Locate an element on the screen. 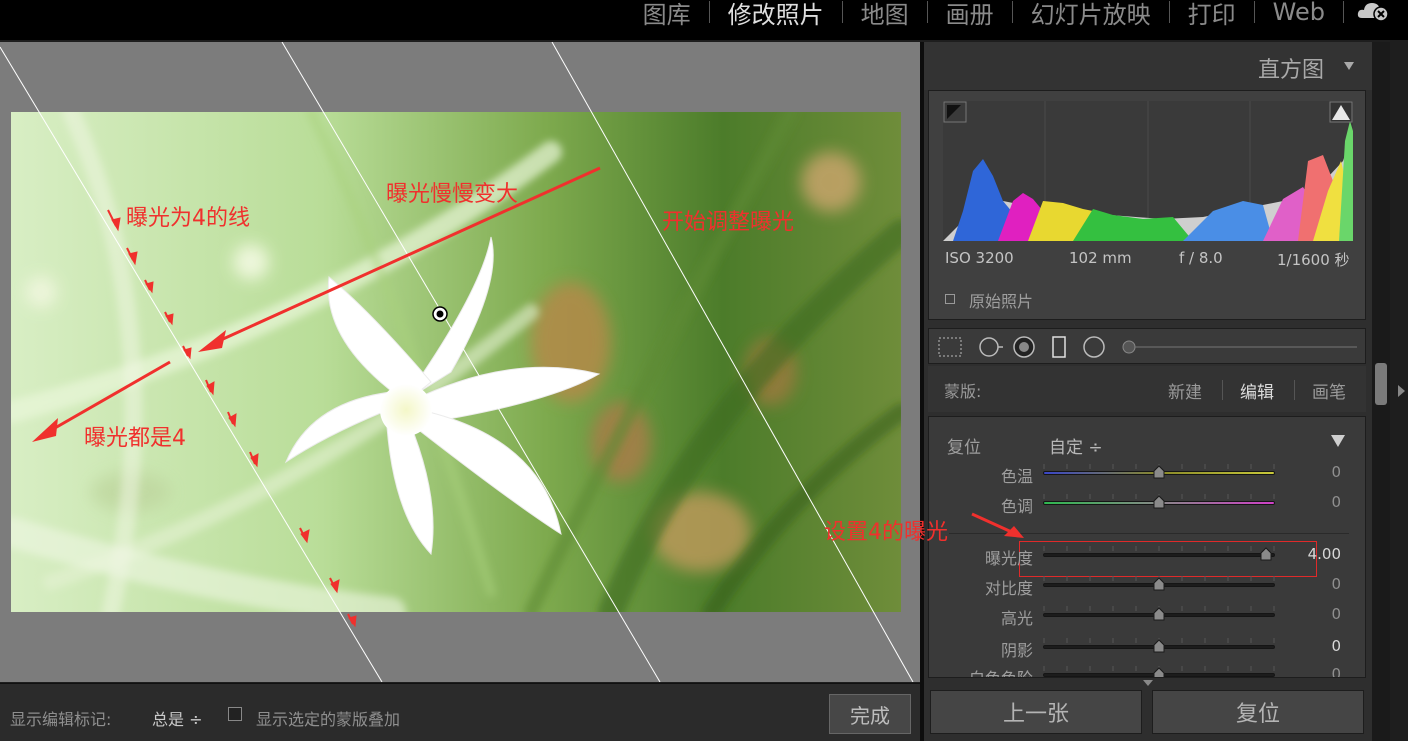  slider-label: 高光 is located at coordinates (1016, 618).